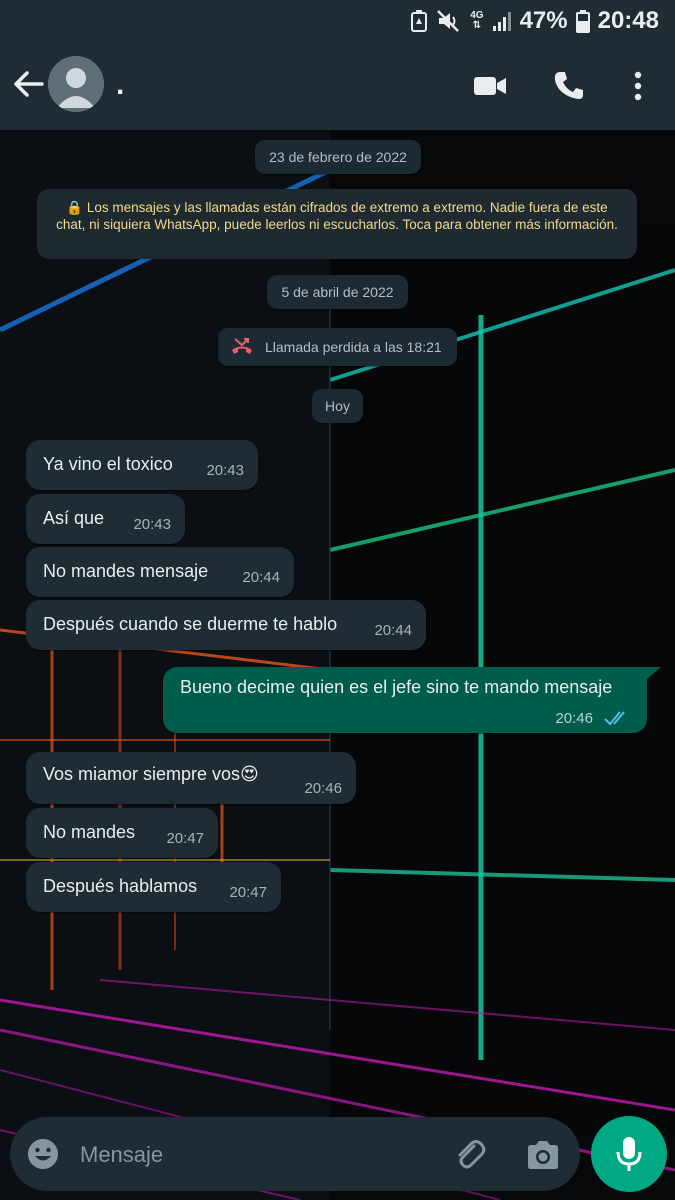 This screenshot has width=675, height=1200. I want to click on battery-saver-icon, so click(419, 21).